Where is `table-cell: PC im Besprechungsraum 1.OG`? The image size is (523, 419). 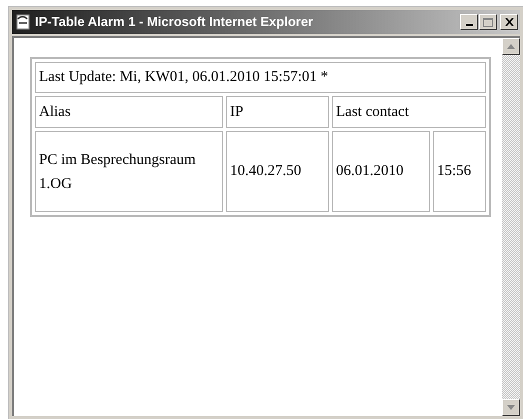
table-cell: PC im Besprechungsraum 1.OG is located at coordinates (129, 171).